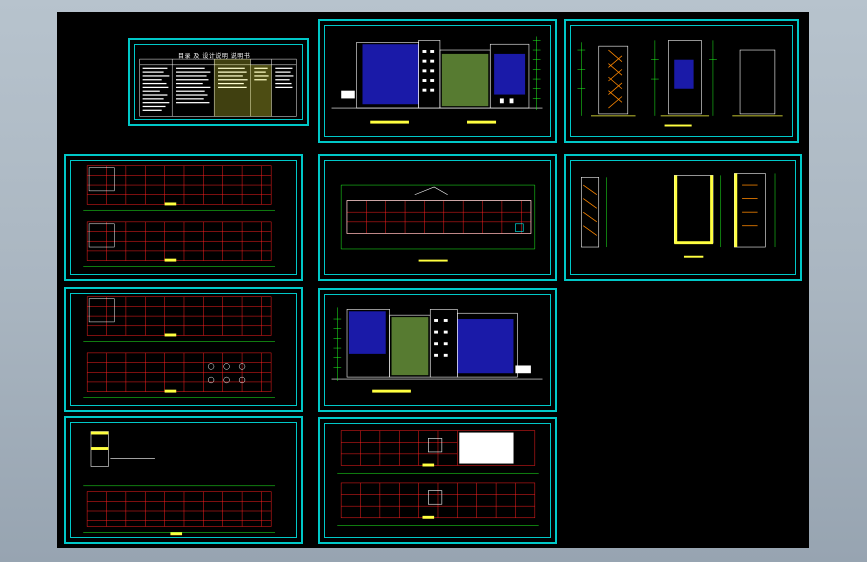 Image resolution: width=867 pixels, height=562 pixels. I want to click on sheet-floor-plans-c, so click(183, 480).